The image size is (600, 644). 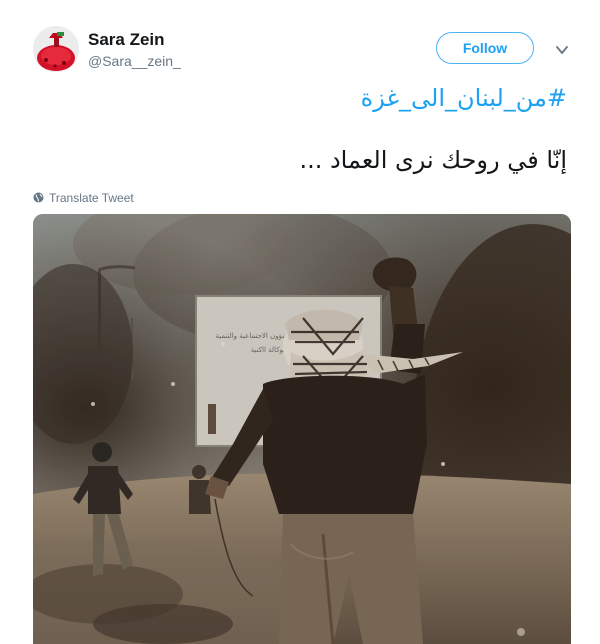 What do you see at coordinates (485, 48) in the screenshot?
I see `follow-button: Follow` at bounding box center [485, 48].